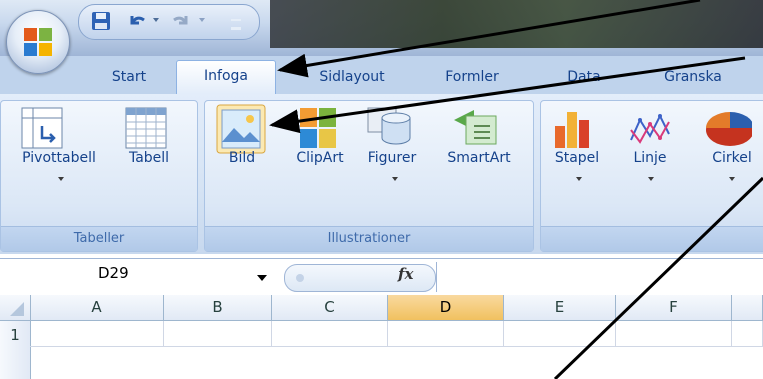  What do you see at coordinates (489, 39) in the screenshot?
I see `arrow-to-infoga-tab` at bounding box center [489, 39].